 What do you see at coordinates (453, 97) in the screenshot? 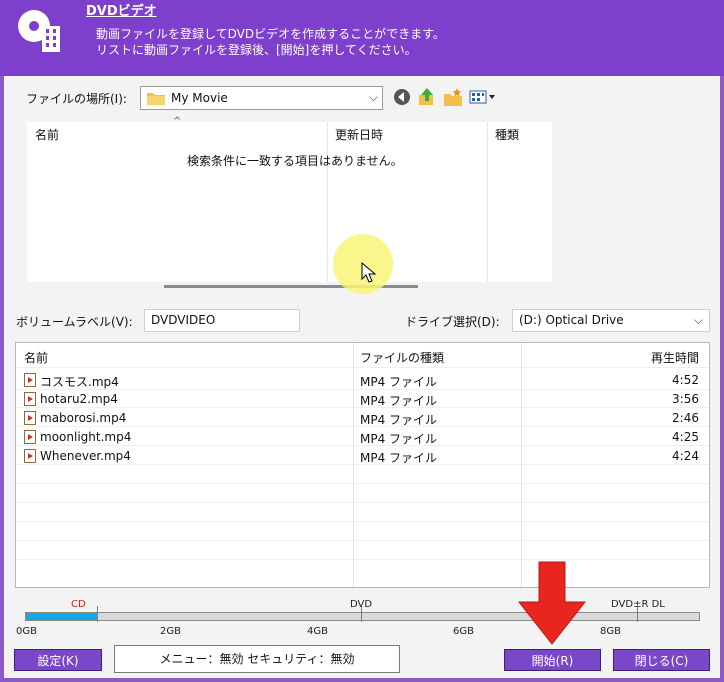
I see `new-folder-icon` at bounding box center [453, 97].